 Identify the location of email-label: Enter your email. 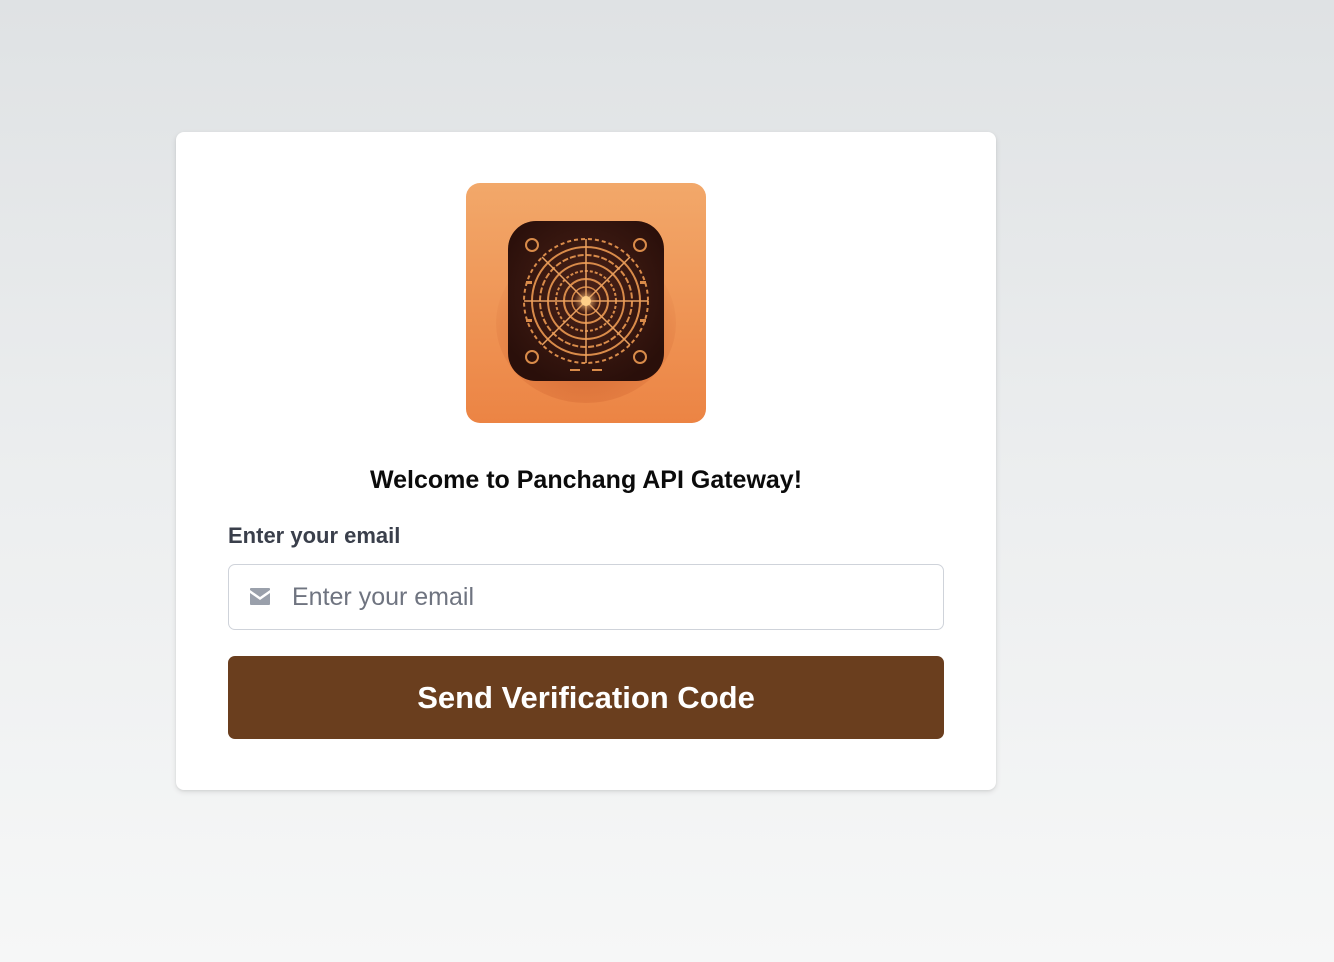
(314, 535).